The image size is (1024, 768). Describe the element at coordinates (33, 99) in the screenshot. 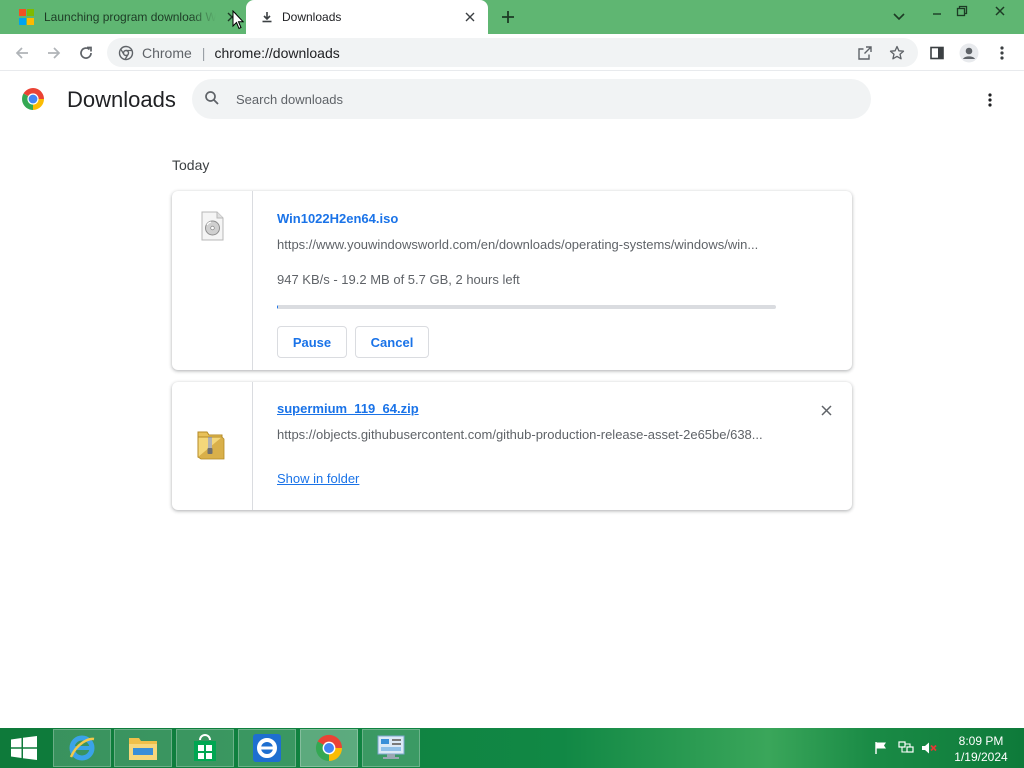

I see `chrome-logo-icon` at that location.